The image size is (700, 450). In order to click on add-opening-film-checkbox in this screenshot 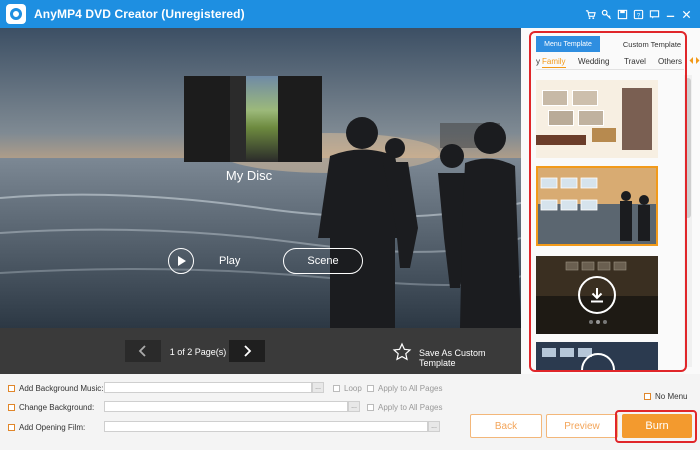, I will do `click(11, 427)`.